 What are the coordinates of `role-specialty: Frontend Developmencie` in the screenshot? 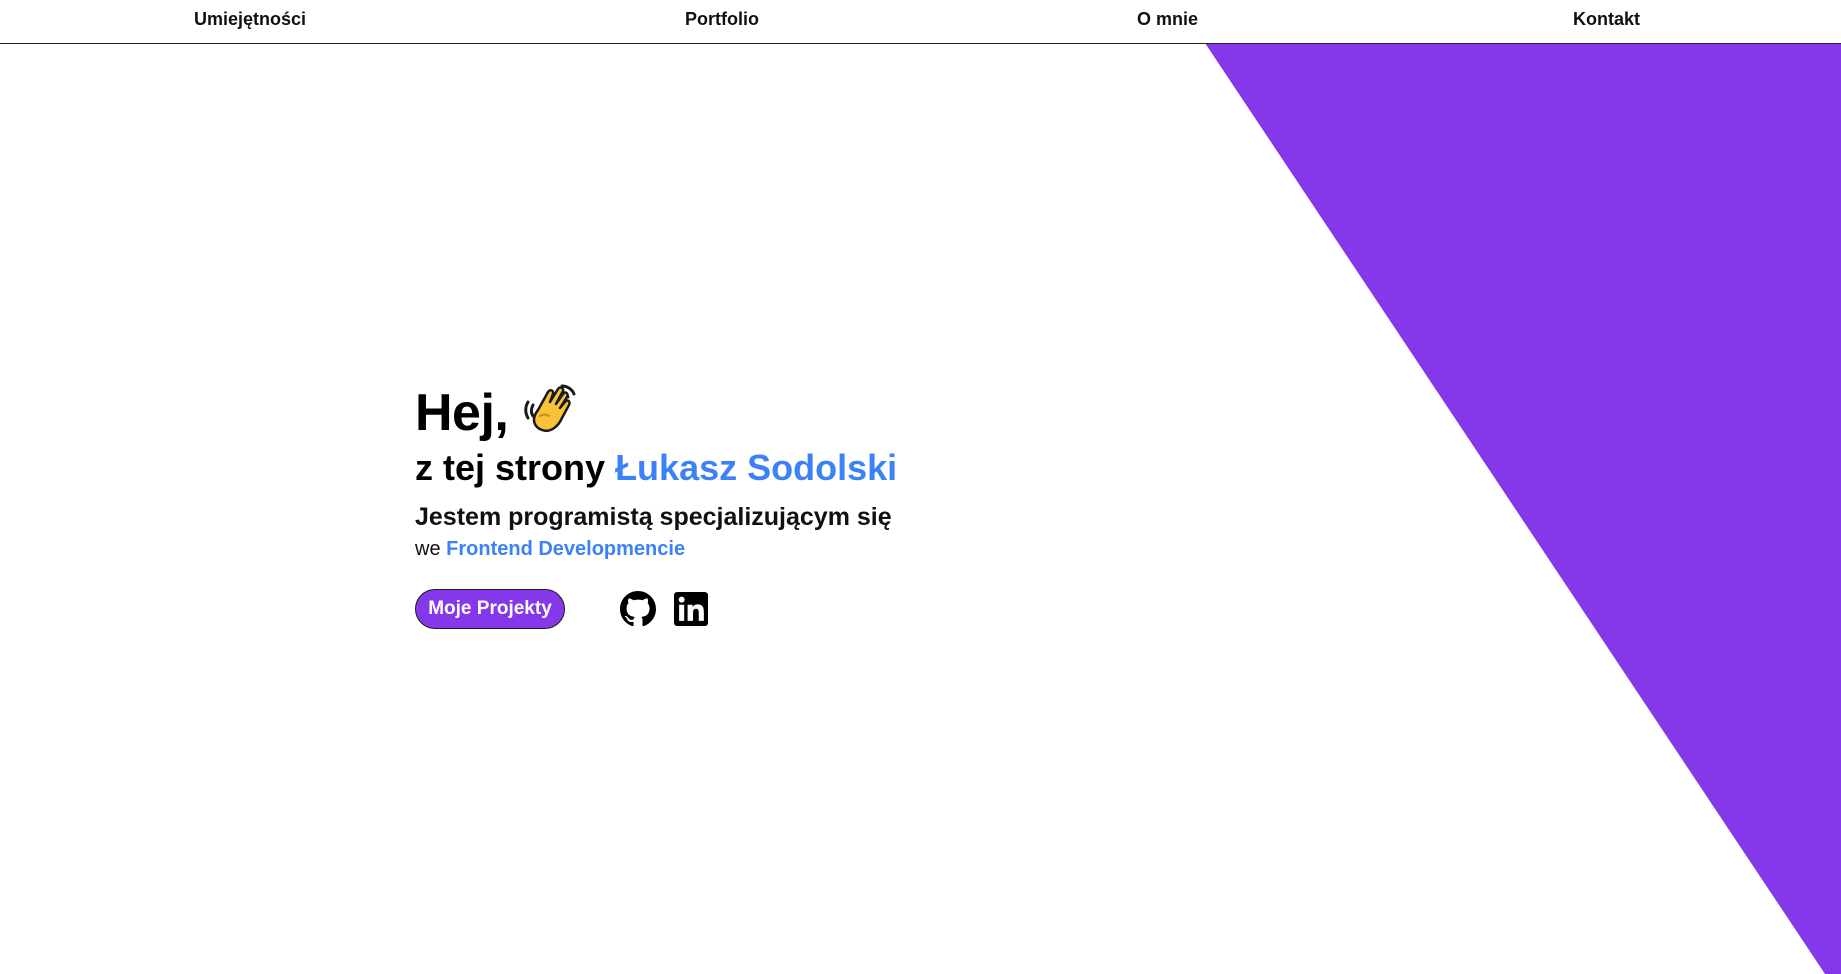 It's located at (566, 549).